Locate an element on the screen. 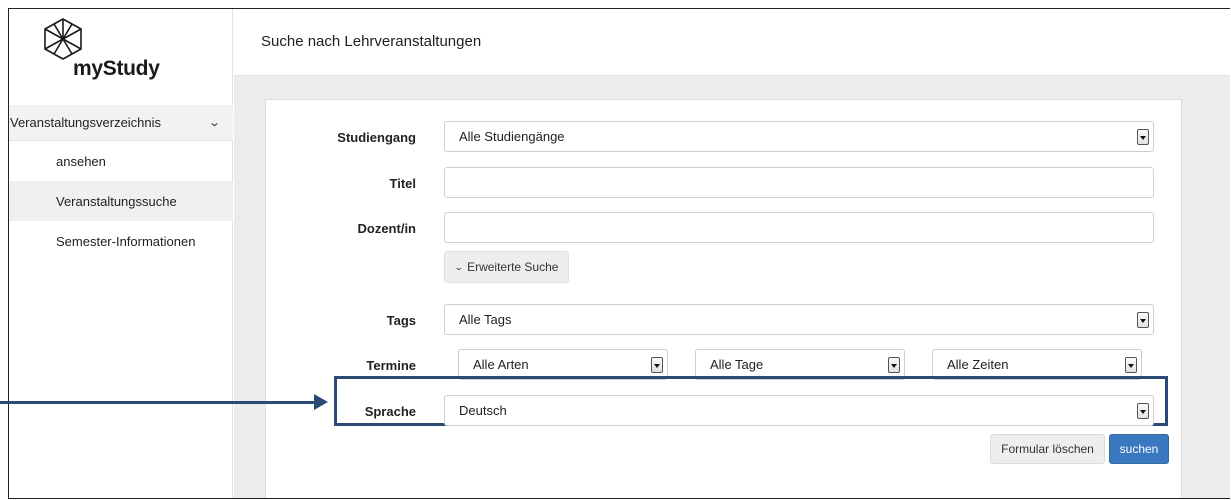 This screenshot has height=500, width=1231. dozent-input is located at coordinates (799, 227).